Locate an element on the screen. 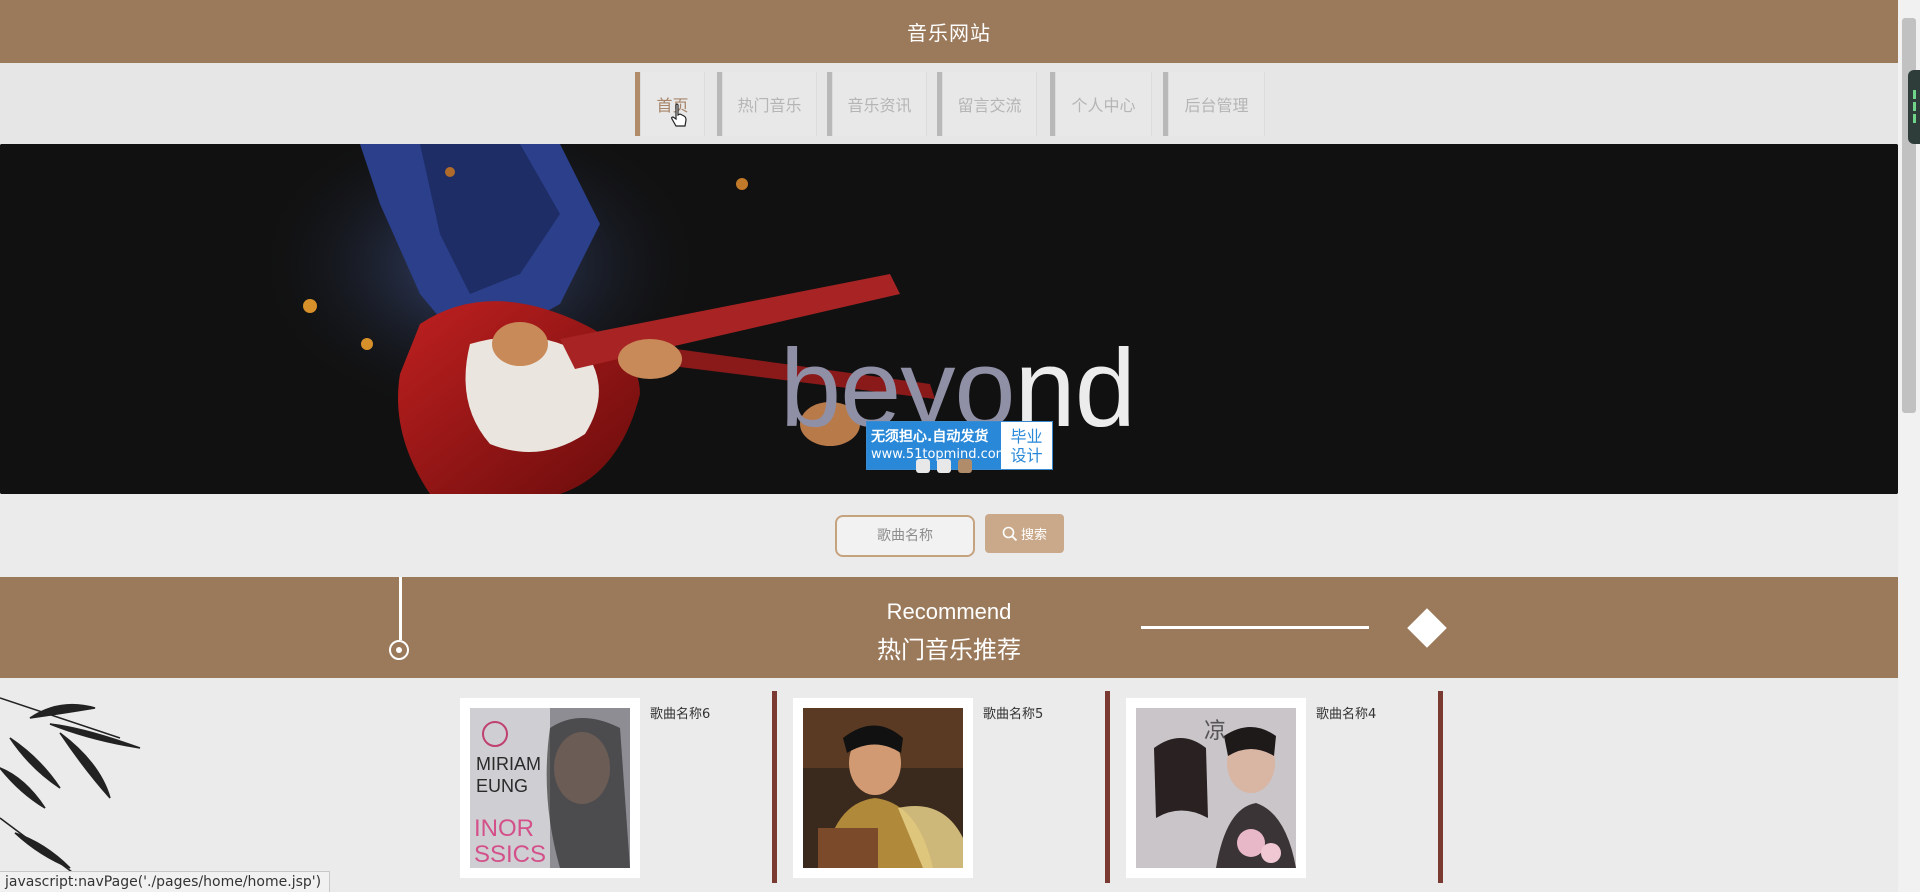 This screenshot has width=1920, height=892. song-card: 凉 歌曲名称4 is located at coordinates (1284, 791).